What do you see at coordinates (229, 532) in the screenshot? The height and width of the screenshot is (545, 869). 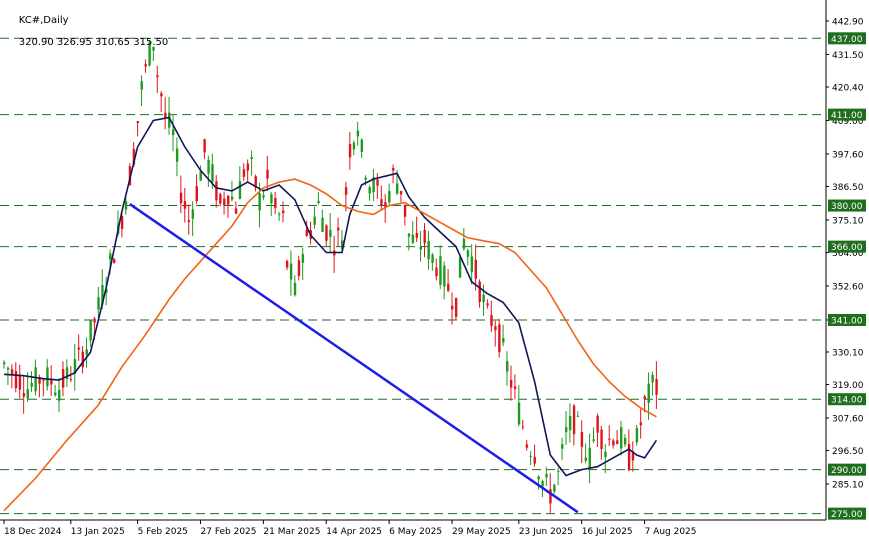 I see `x-tick-label: 27 Feb 2025` at bounding box center [229, 532].